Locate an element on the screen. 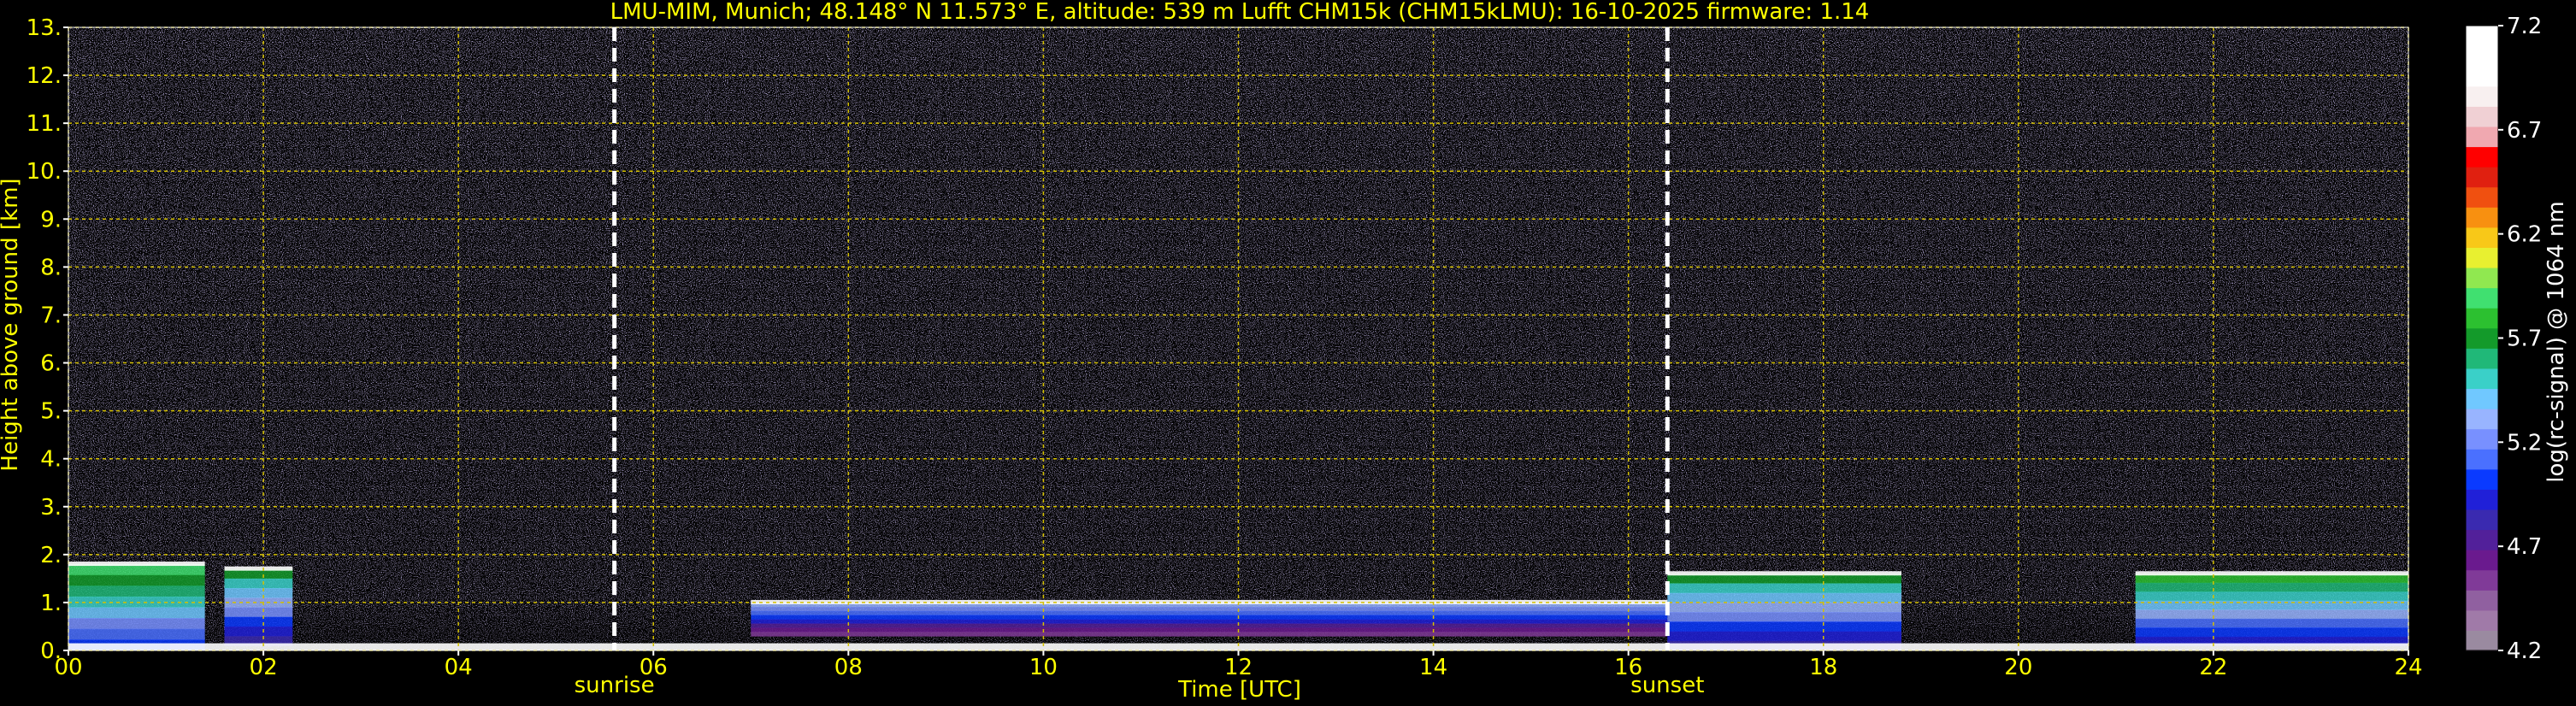 The image size is (2576, 706). colorbar-tick-label: 5.7 is located at coordinates (2524, 339).